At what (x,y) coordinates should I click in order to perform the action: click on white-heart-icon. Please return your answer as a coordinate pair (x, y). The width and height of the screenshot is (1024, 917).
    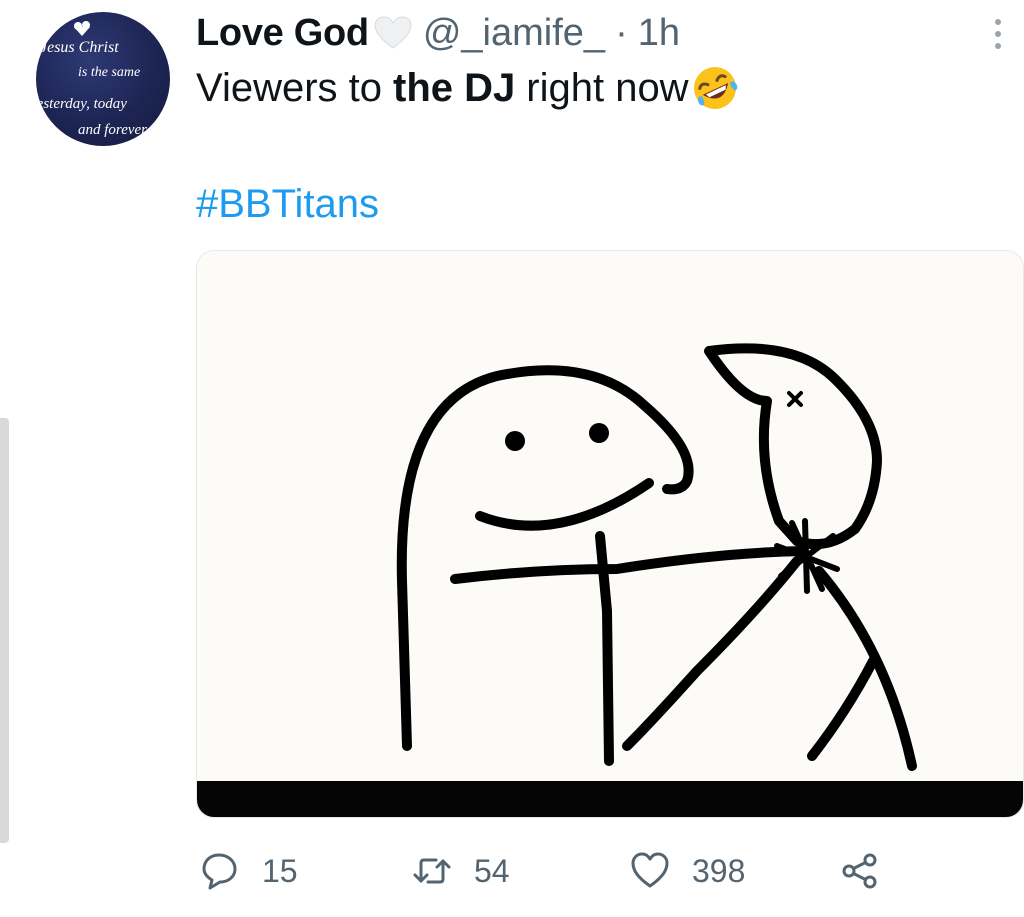
    Looking at the image, I should click on (393, 33).